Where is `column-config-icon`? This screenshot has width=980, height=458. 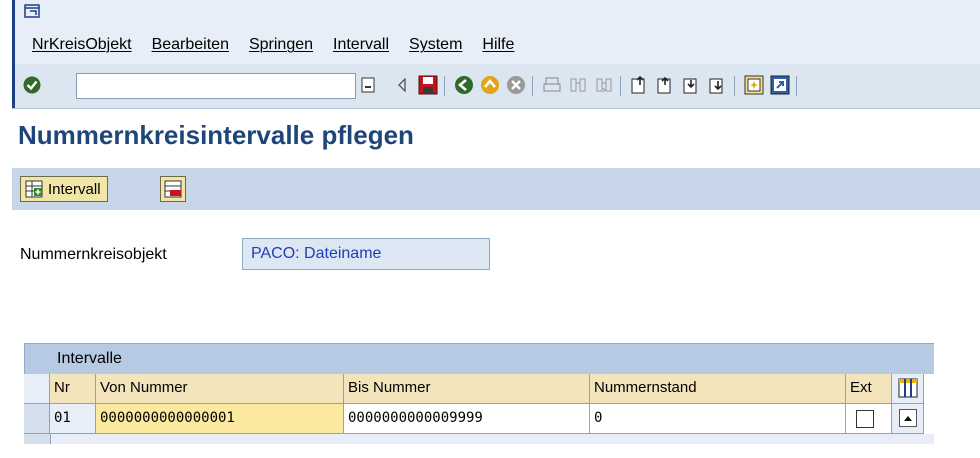
column-config-icon is located at coordinates (907, 388).